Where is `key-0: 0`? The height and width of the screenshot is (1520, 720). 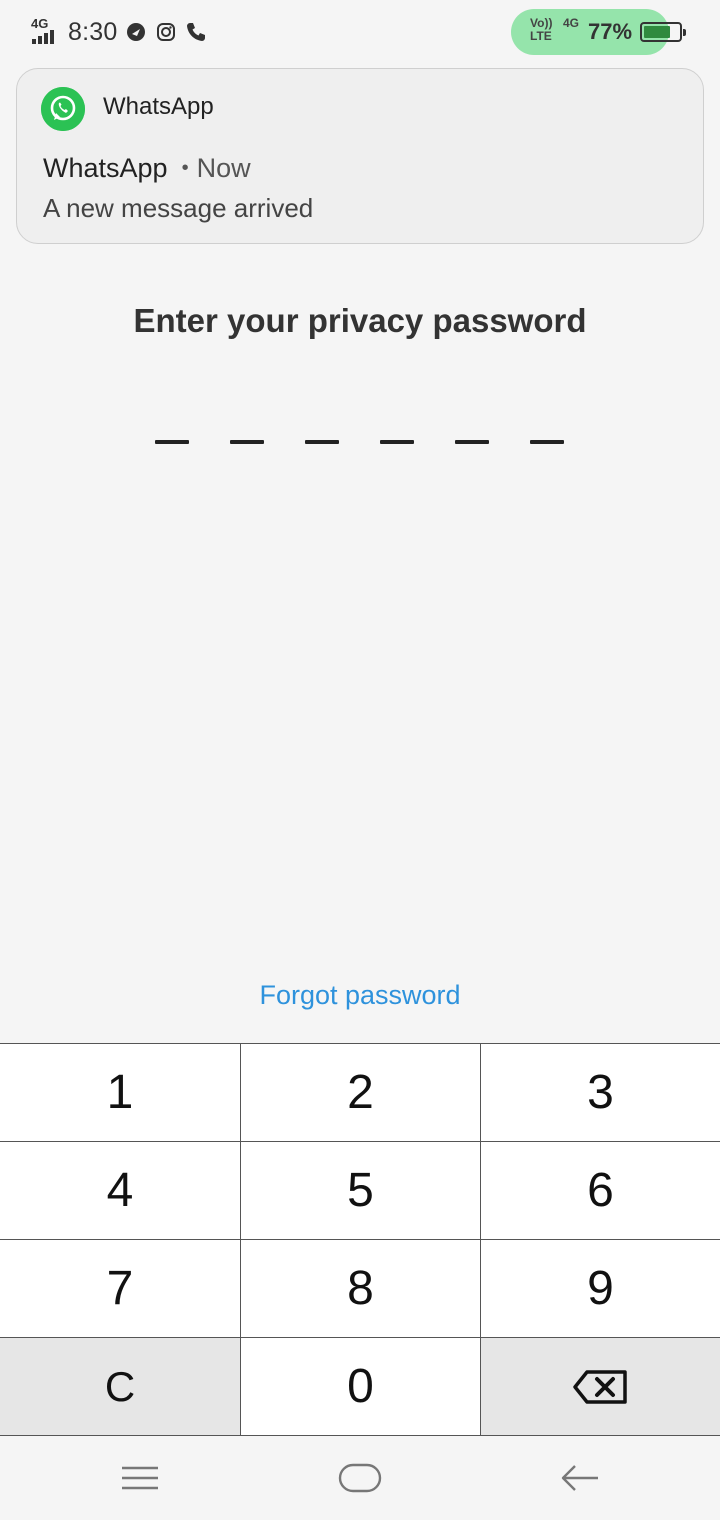 key-0: 0 is located at coordinates (361, 1387).